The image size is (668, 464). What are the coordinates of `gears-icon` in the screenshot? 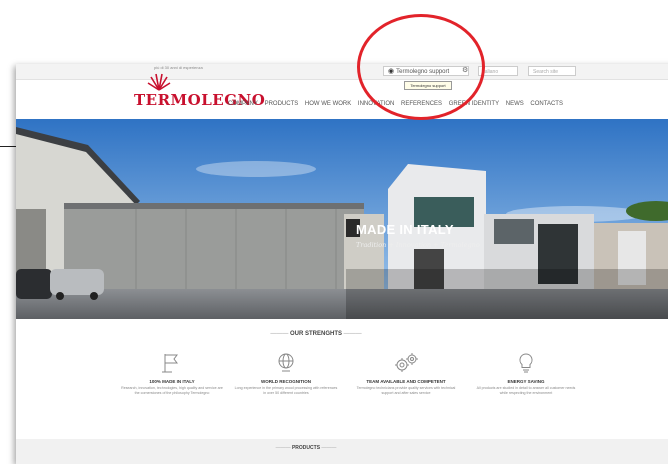 It's located at (406, 363).